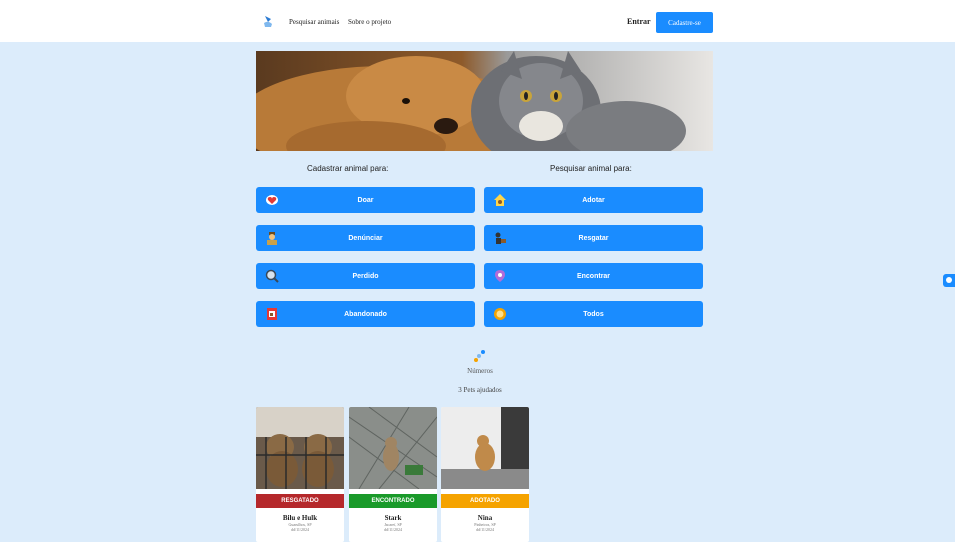 The height and width of the screenshot is (542, 955). I want to click on magnifier-icon, so click(272, 276).